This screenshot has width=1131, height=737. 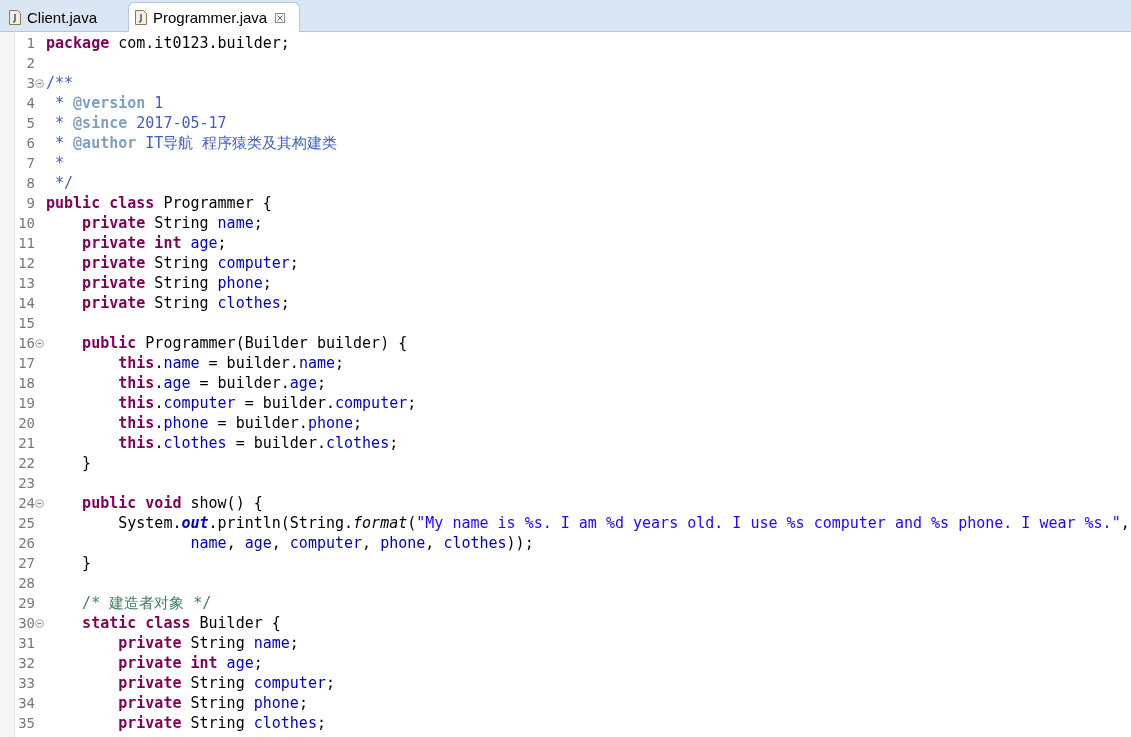 What do you see at coordinates (60, 83) in the screenshot?
I see `code-line: /**` at bounding box center [60, 83].